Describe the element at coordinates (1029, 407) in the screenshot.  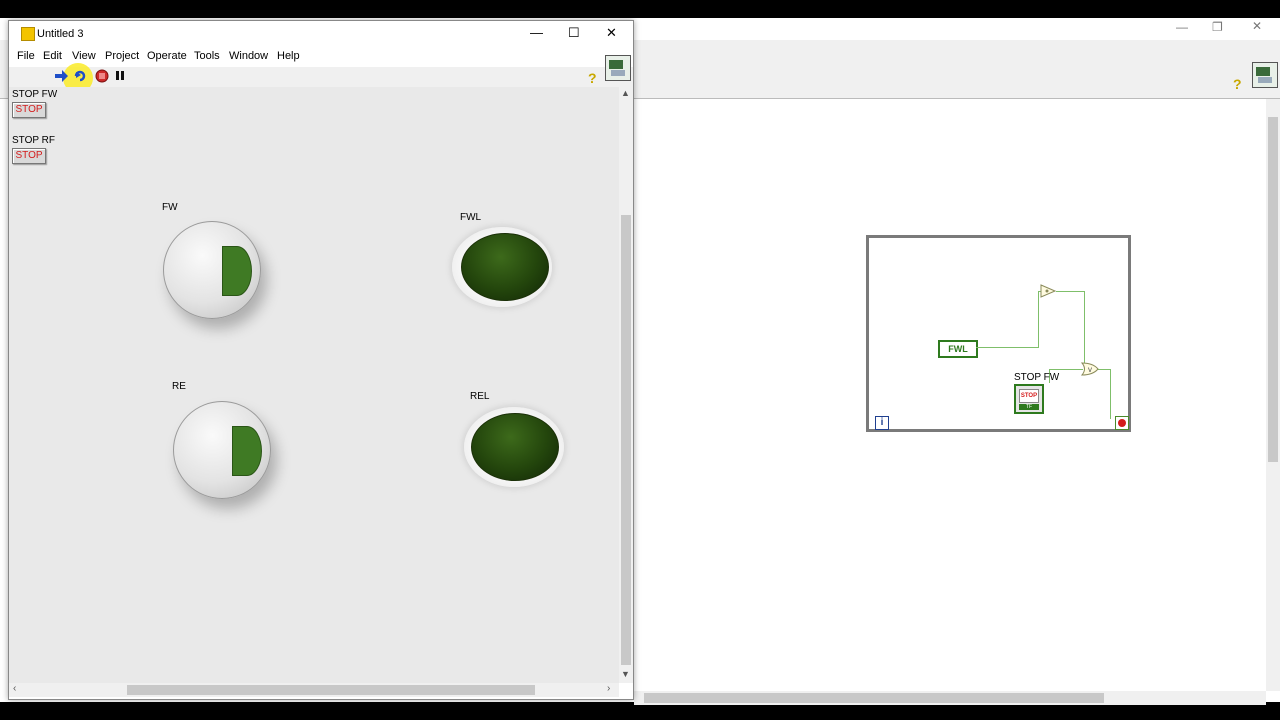
I see `stop-fw-terminal-type: TF` at that location.